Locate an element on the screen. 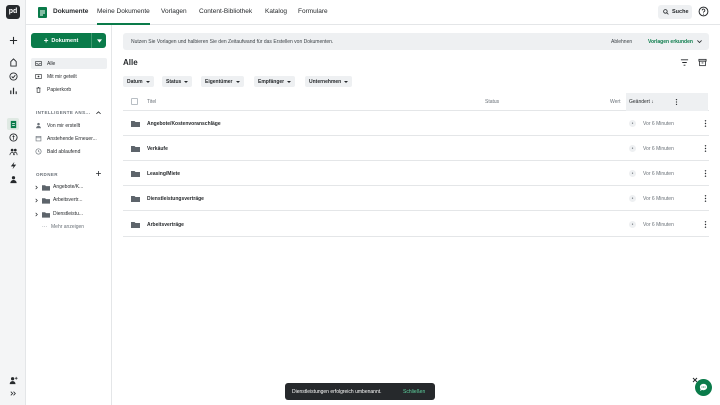  filter-recipient: Empfänger is located at coordinates (275, 81).